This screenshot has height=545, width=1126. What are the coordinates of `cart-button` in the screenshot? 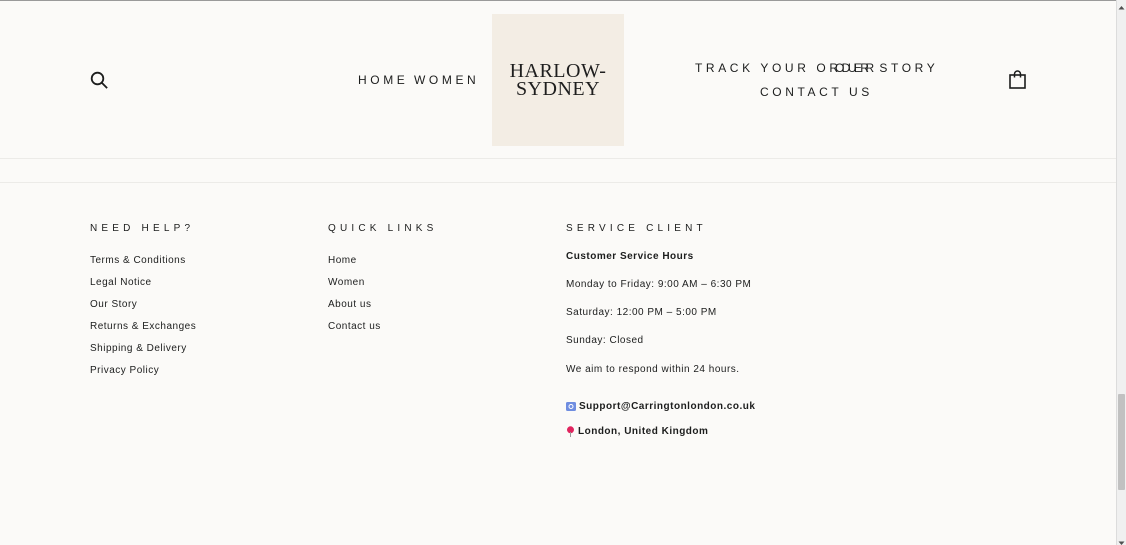 It's located at (1017, 79).